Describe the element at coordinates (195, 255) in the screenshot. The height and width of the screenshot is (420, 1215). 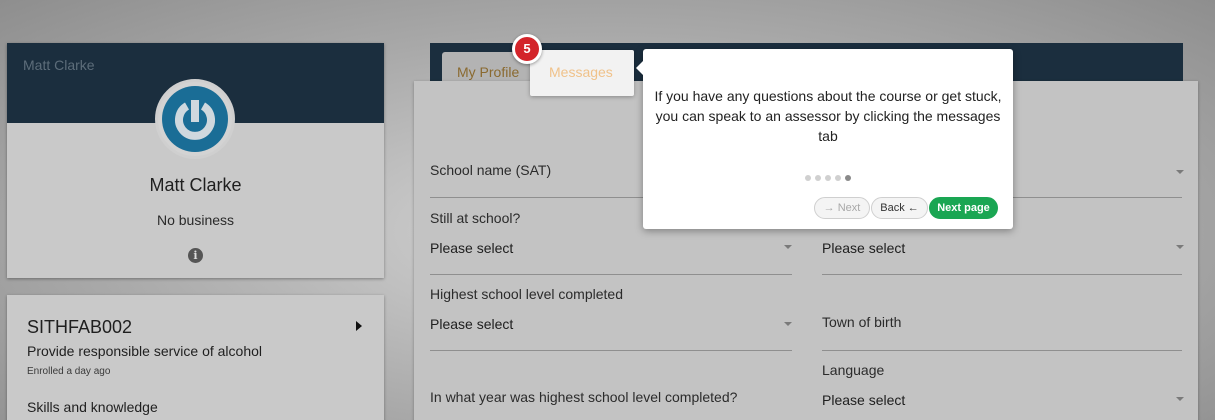
I see `info-icon: i` at that location.